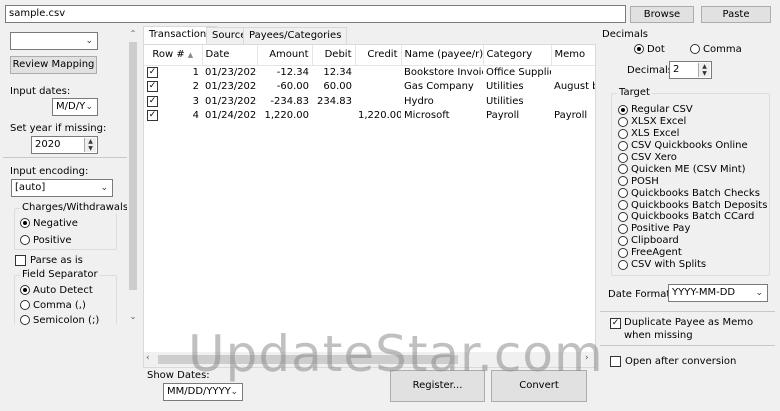  Describe the element at coordinates (442, 116) in the screenshot. I see `cell-name: Microsoft` at that location.